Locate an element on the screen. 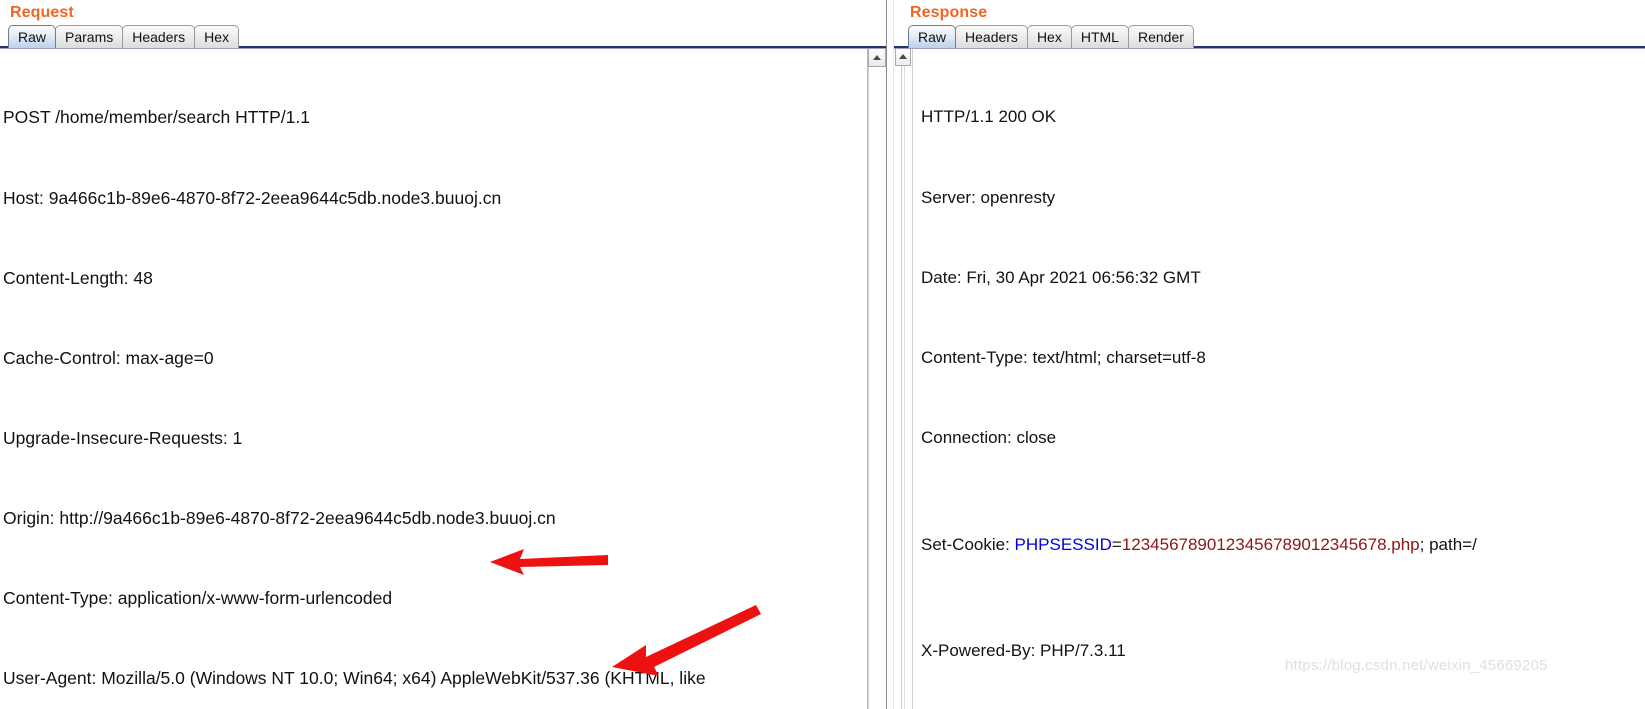 The width and height of the screenshot is (1645, 709). response-vertical-scrollbar is located at coordinates (903, 379).